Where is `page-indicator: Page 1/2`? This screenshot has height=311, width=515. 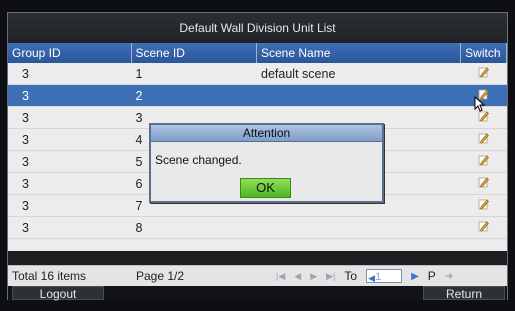
page-indicator: Page 1/2 is located at coordinates (160, 276).